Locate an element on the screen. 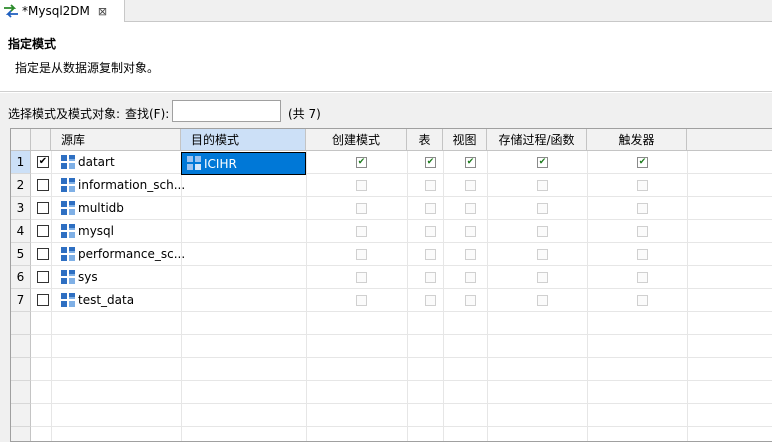 The image size is (772, 442). column-header-table: 表 is located at coordinates (425, 140).